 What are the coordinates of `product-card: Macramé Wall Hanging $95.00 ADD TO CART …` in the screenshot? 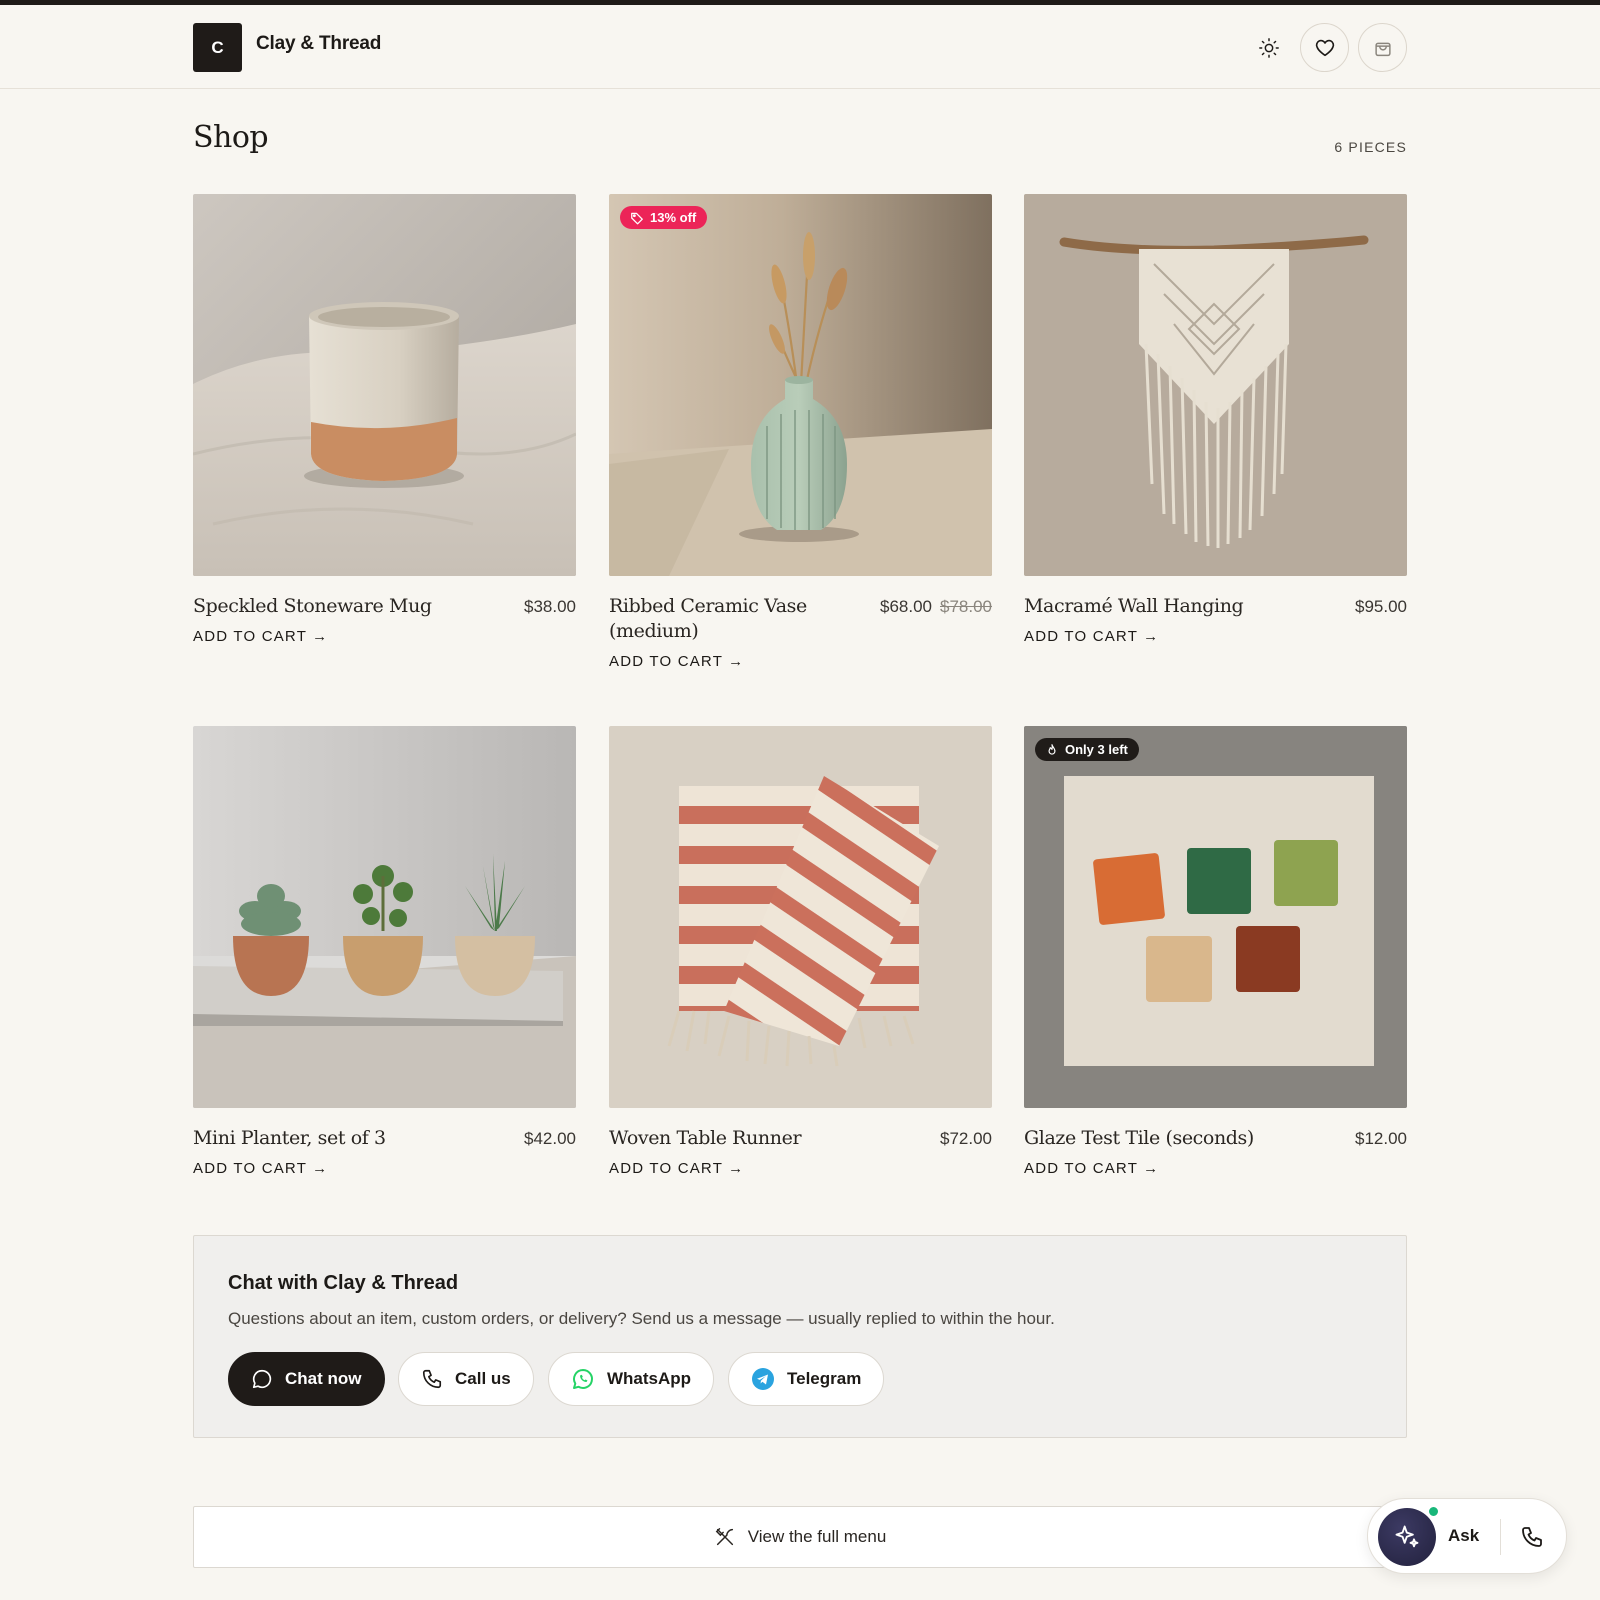 It's located at (1215, 420).